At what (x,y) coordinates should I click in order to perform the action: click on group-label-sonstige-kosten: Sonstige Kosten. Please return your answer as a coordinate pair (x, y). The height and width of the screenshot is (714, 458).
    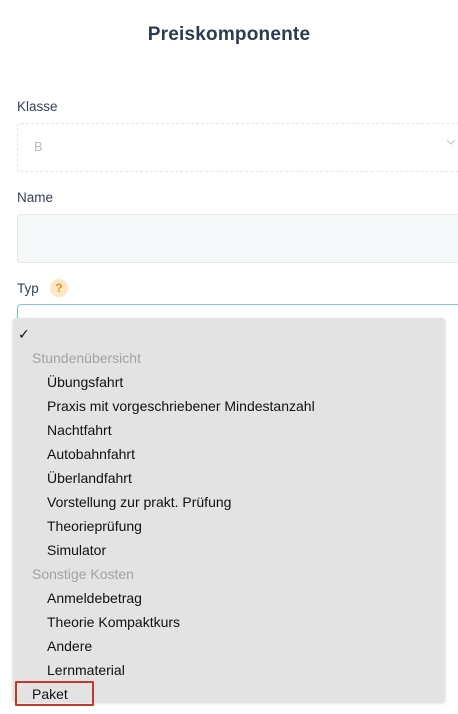
    Looking at the image, I should click on (83, 574).